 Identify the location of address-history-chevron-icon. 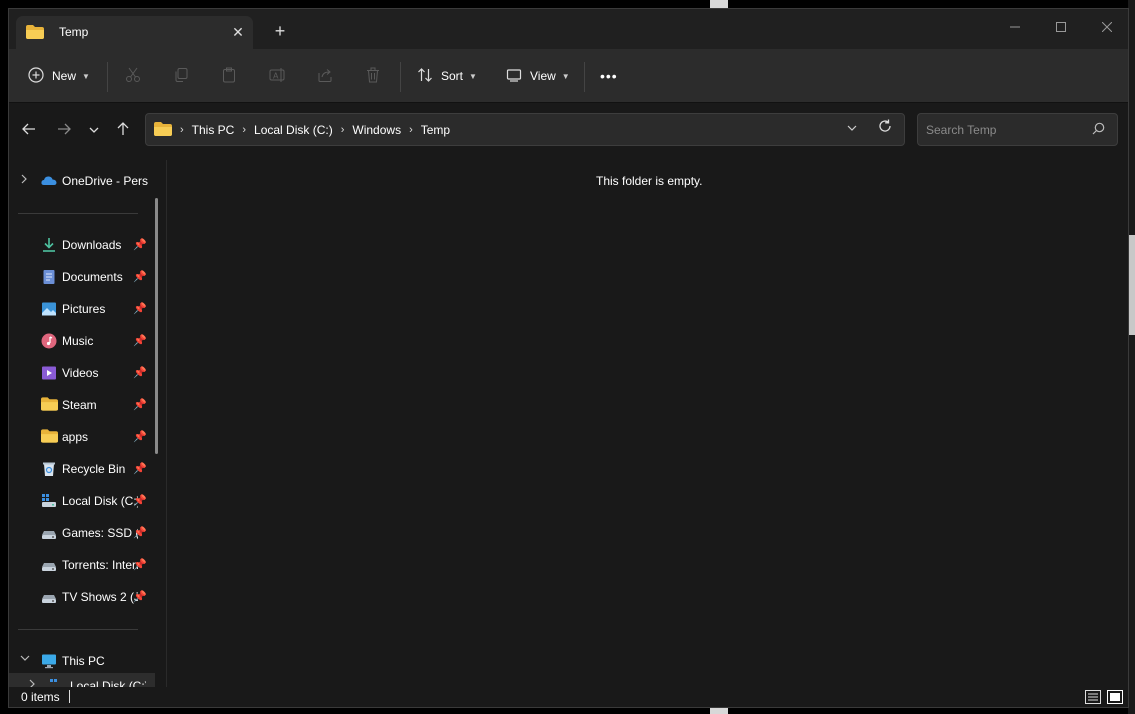
(852, 129).